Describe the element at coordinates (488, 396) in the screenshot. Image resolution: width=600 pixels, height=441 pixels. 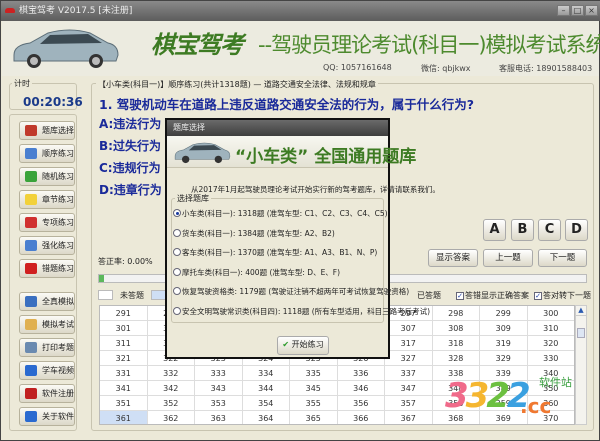
I see `watermark-logo: 3322` at that location.